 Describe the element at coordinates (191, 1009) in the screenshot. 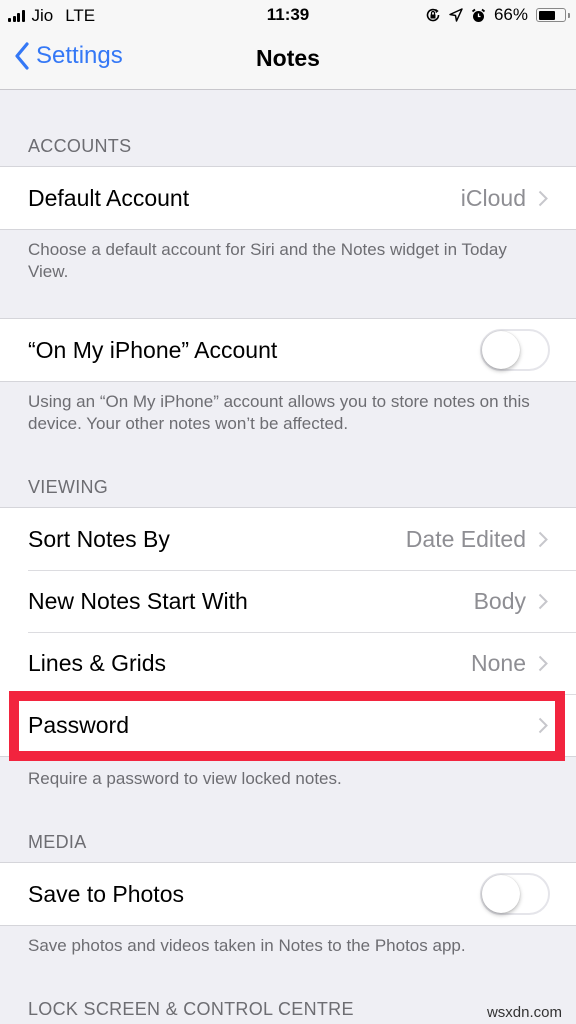

I see `section-header-lock-screen: LOCK SCREEN & CONTROL CENTRE` at that location.